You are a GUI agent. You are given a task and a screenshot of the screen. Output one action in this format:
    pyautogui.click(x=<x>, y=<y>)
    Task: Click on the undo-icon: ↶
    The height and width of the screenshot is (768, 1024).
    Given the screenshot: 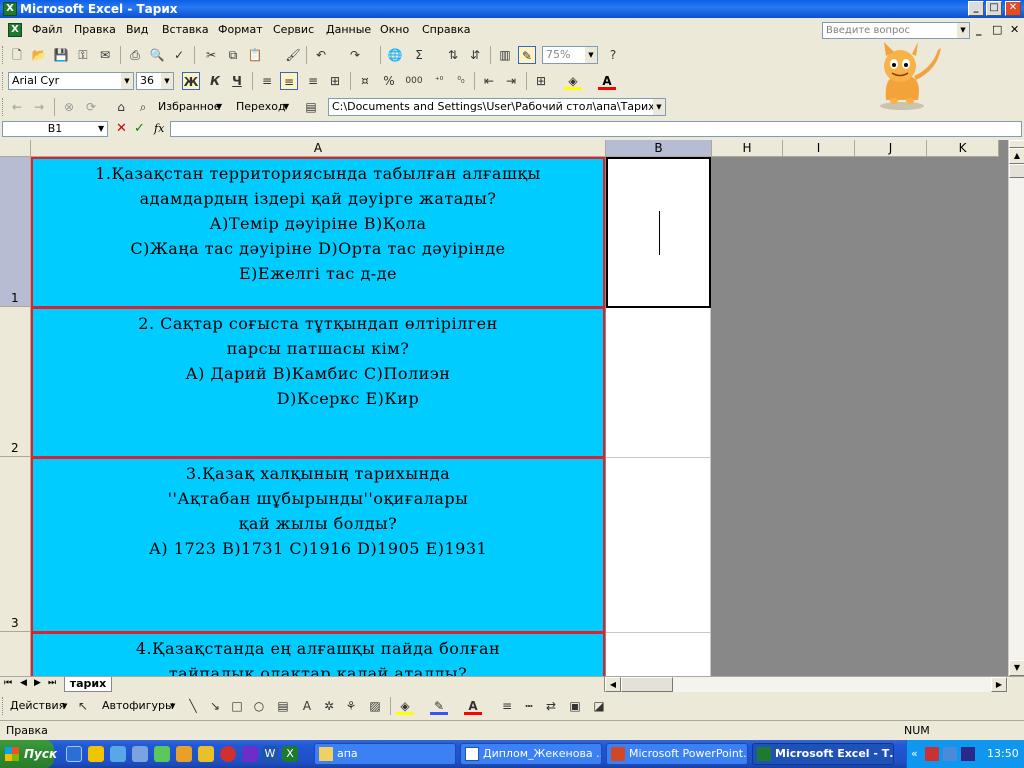 What is the action you would take?
    pyautogui.click(x=321, y=55)
    